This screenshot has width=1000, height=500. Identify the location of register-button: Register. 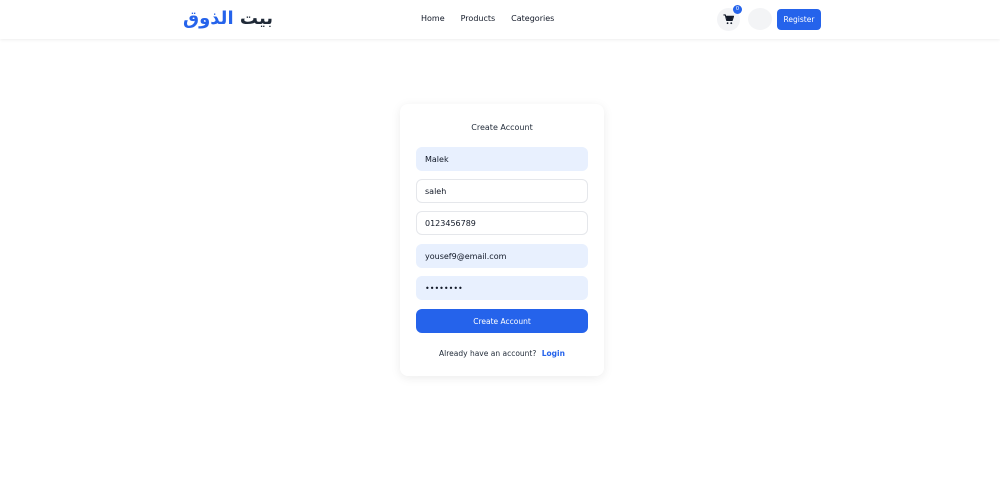
(799, 19).